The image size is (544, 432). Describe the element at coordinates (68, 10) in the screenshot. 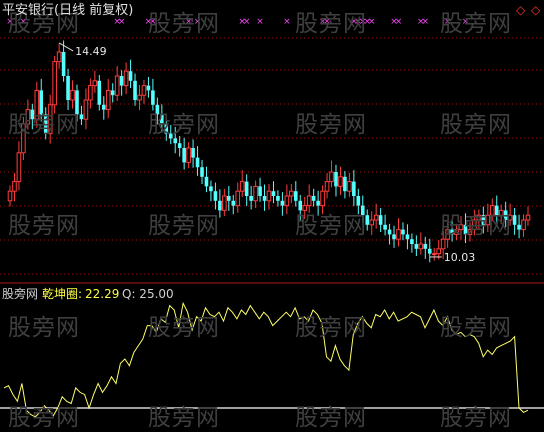

I see `chart-title: 平安银行(日线 前复权)` at that location.